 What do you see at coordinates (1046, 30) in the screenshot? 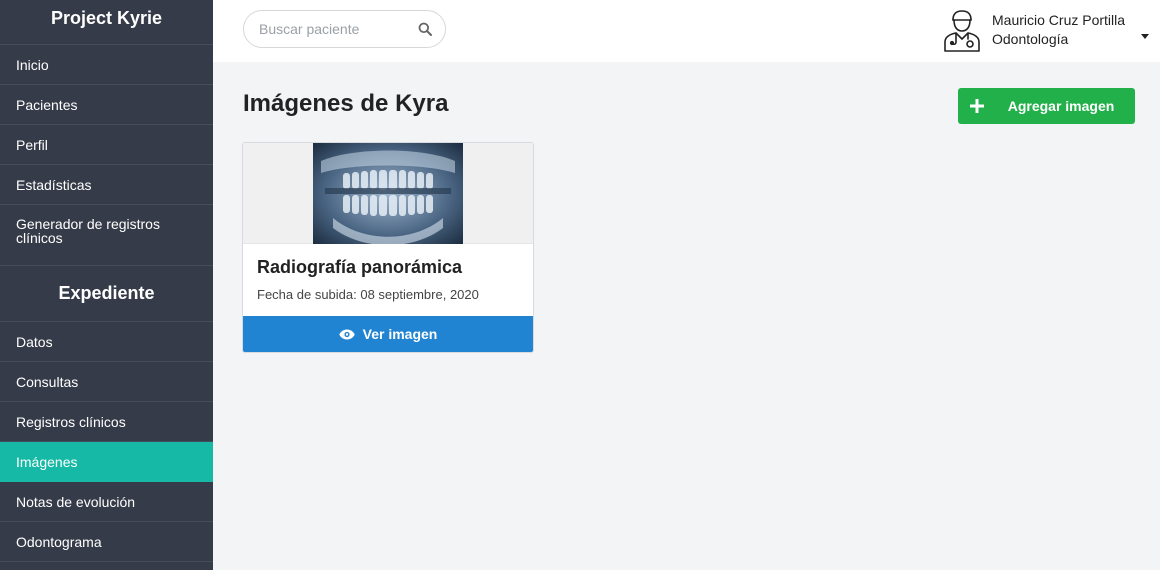
I see `user-menu: Mauricio Cruz Portilla Odontología` at bounding box center [1046, 30].